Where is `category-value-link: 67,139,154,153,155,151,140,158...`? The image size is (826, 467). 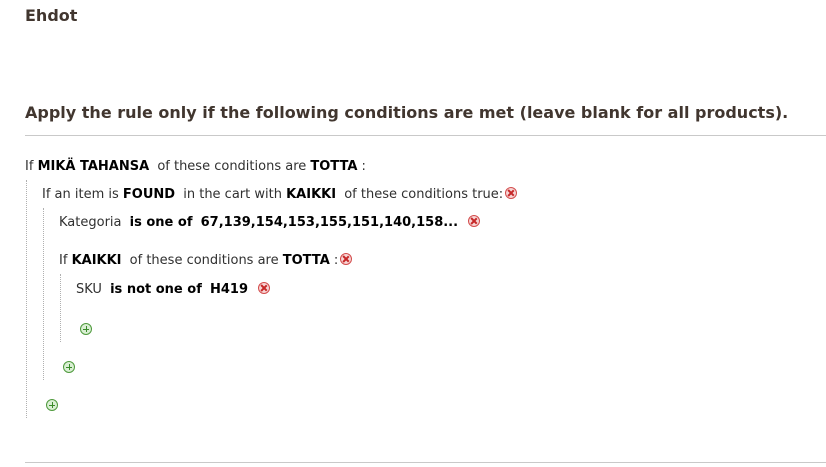 category-value-link: 67,139,154,153,155,151,140,158... is located at coordinates (329, 222).